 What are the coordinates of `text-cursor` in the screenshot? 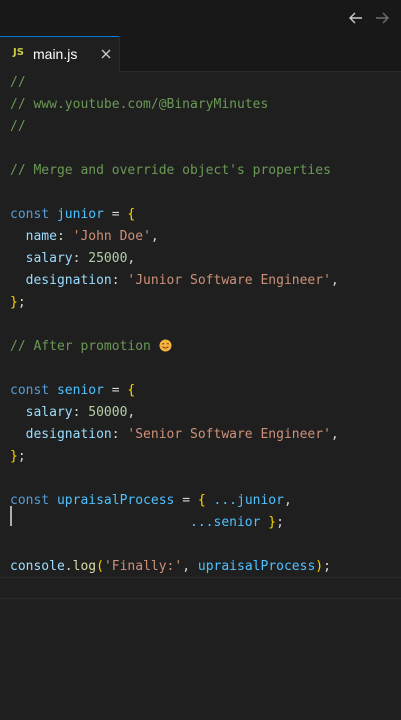 It's located at (11, 516).